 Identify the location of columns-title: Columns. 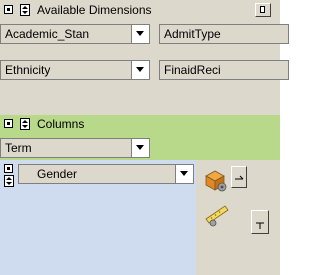
(61, 124).